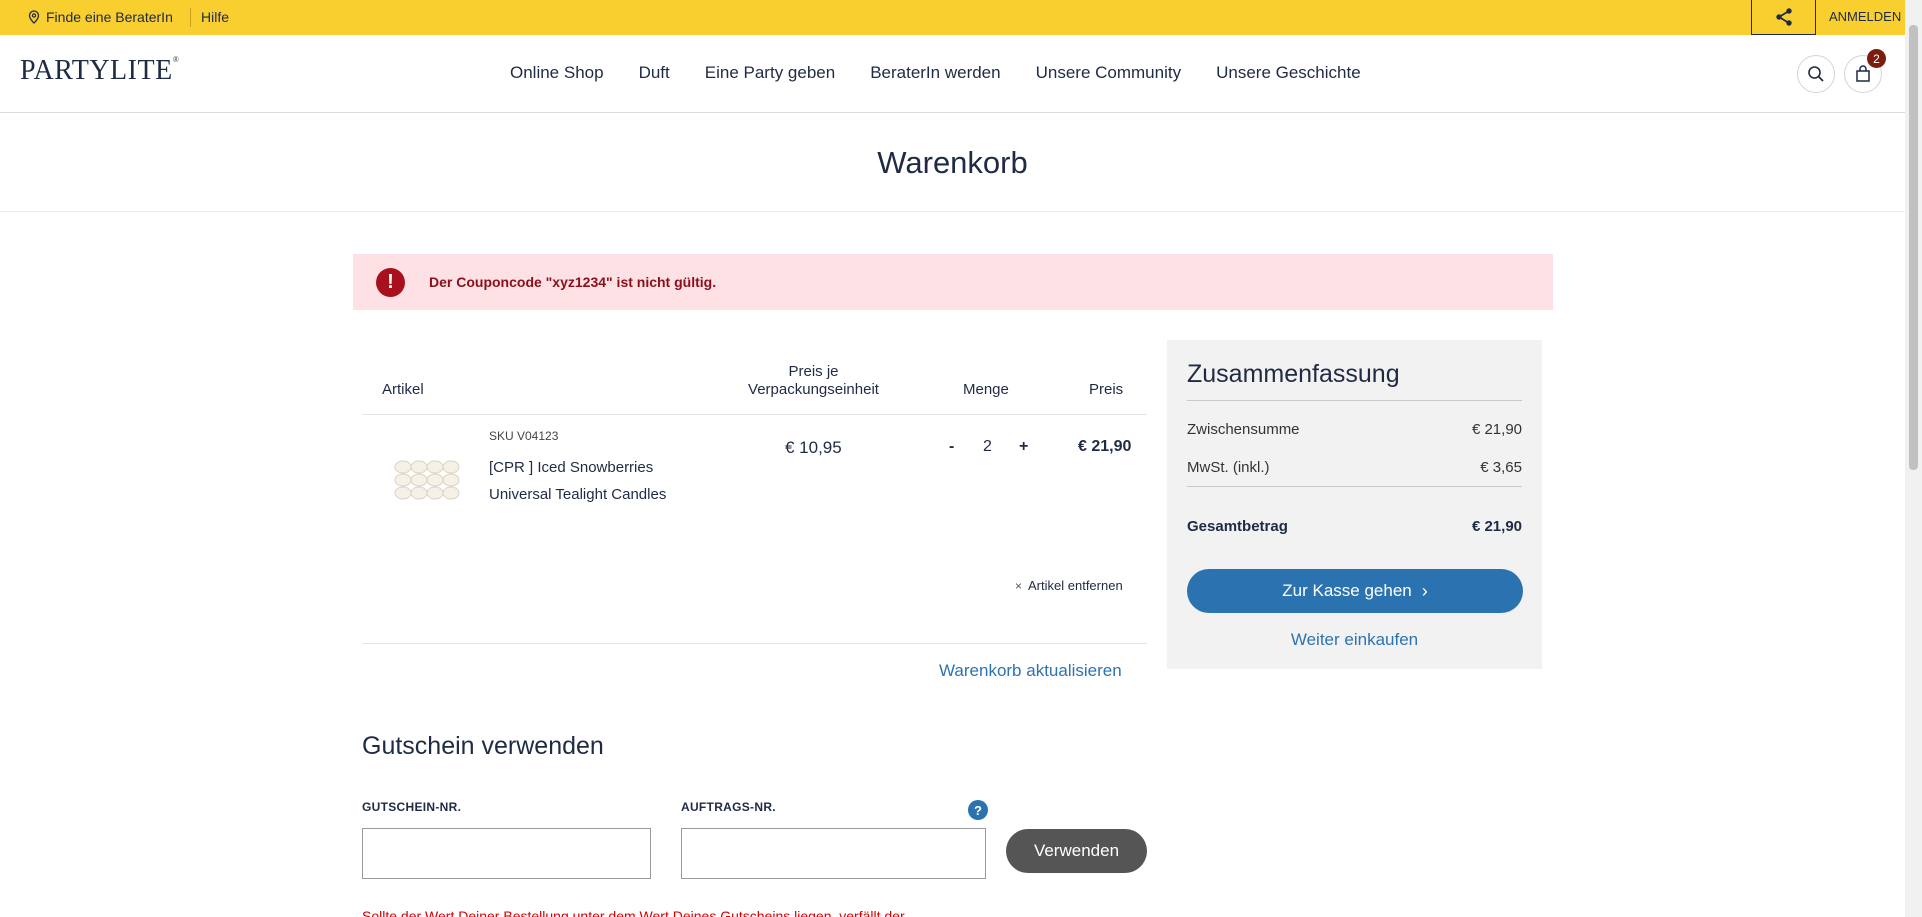 This screenshot has width=1922, height=917. Describe the element at coordinates (1023, 447) in the screenshot. I see `quantity-increase-button: +` at that location.